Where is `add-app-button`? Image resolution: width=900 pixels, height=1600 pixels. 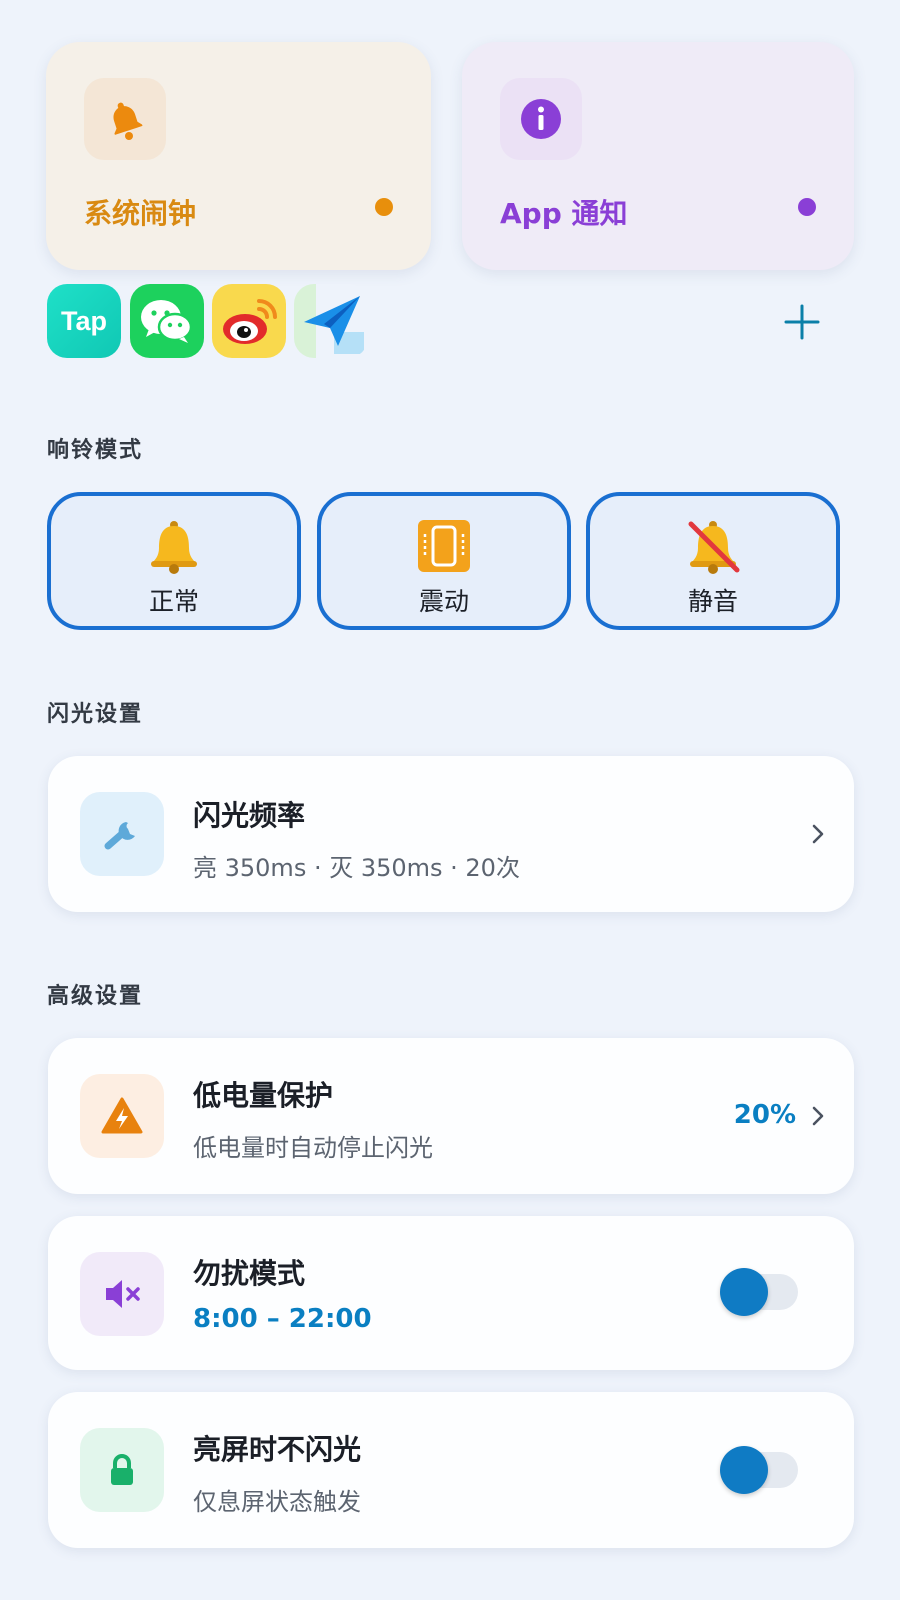
add-app-button is located at coordinates (802, 322).